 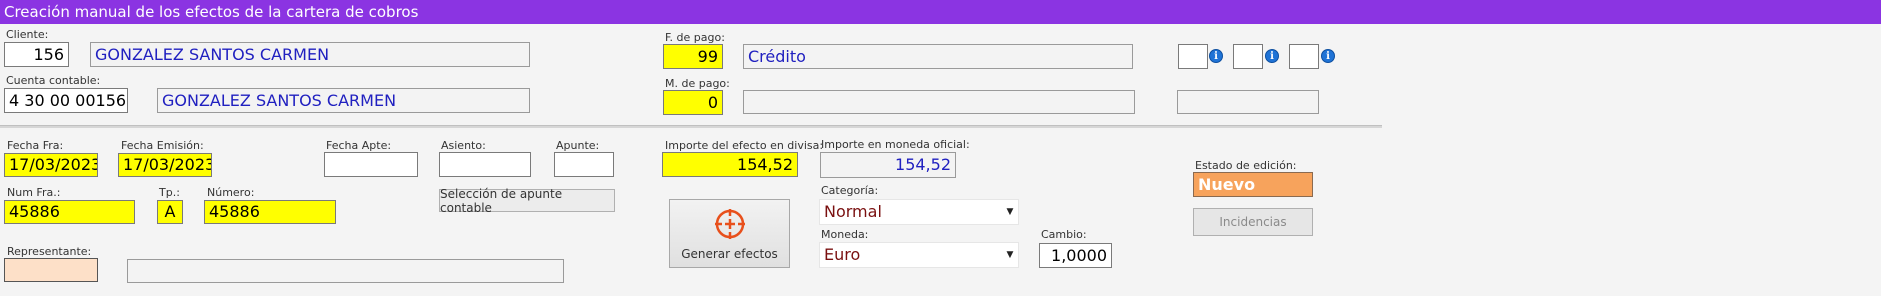 What do you see at coordinates (165, 165) in the screenshot?
I see `fecha-emision-field: 17/03/2023` at bounding box center [165, 165].